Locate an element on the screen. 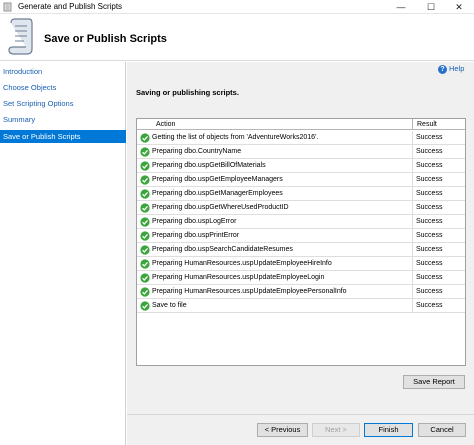  row-action-text: Preparing dbo.uspGetWhereUsedProductID is located at coordinates (282, 208).